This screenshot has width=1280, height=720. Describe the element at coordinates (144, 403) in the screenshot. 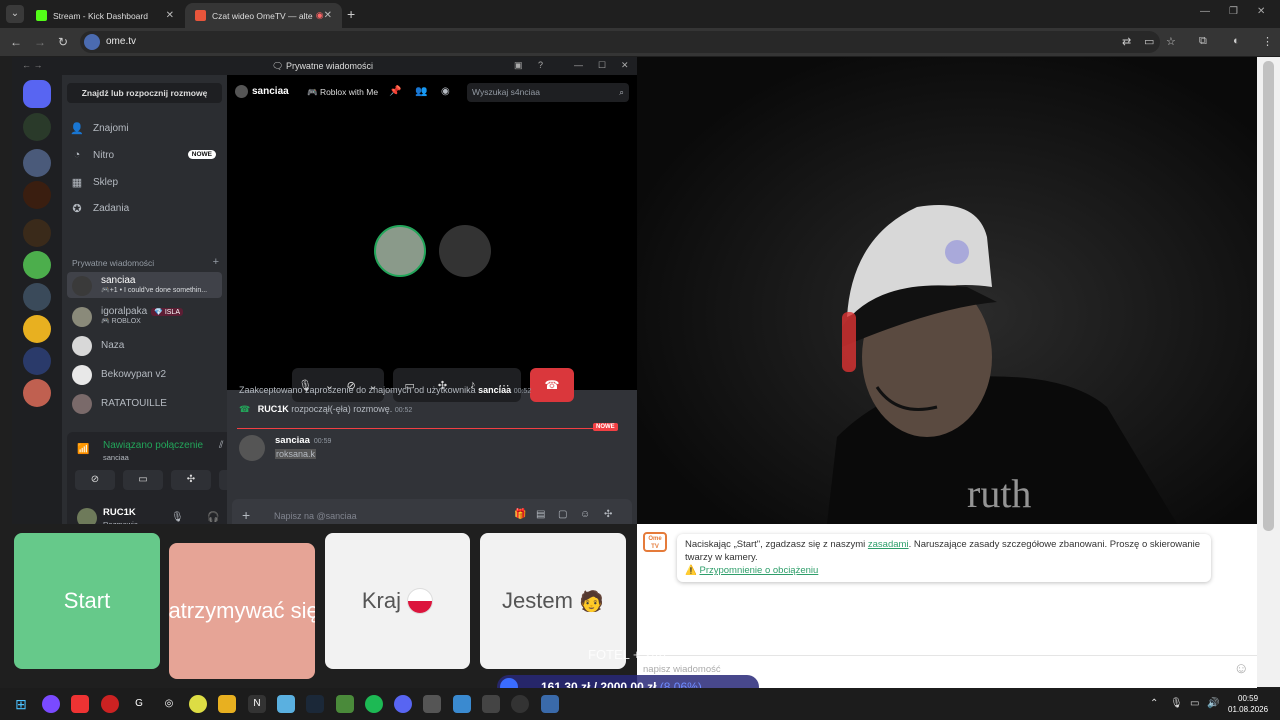

I see `dm-item-ratatouille: RATATOUILLE` at that location.